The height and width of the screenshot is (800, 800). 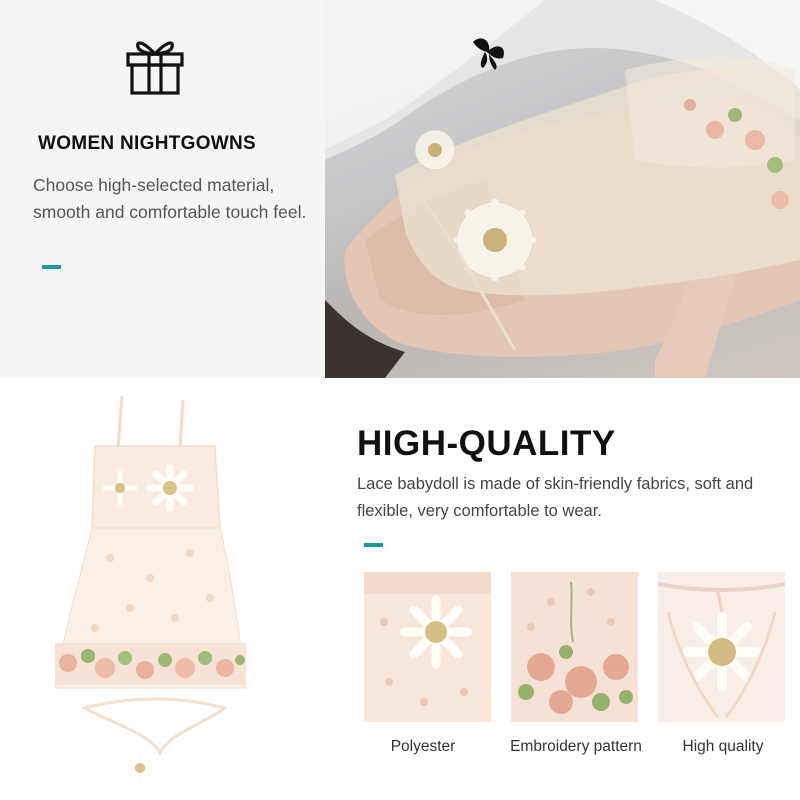 I want to click on detail-label-polyester: Polyester, so click(x=423, y=746).